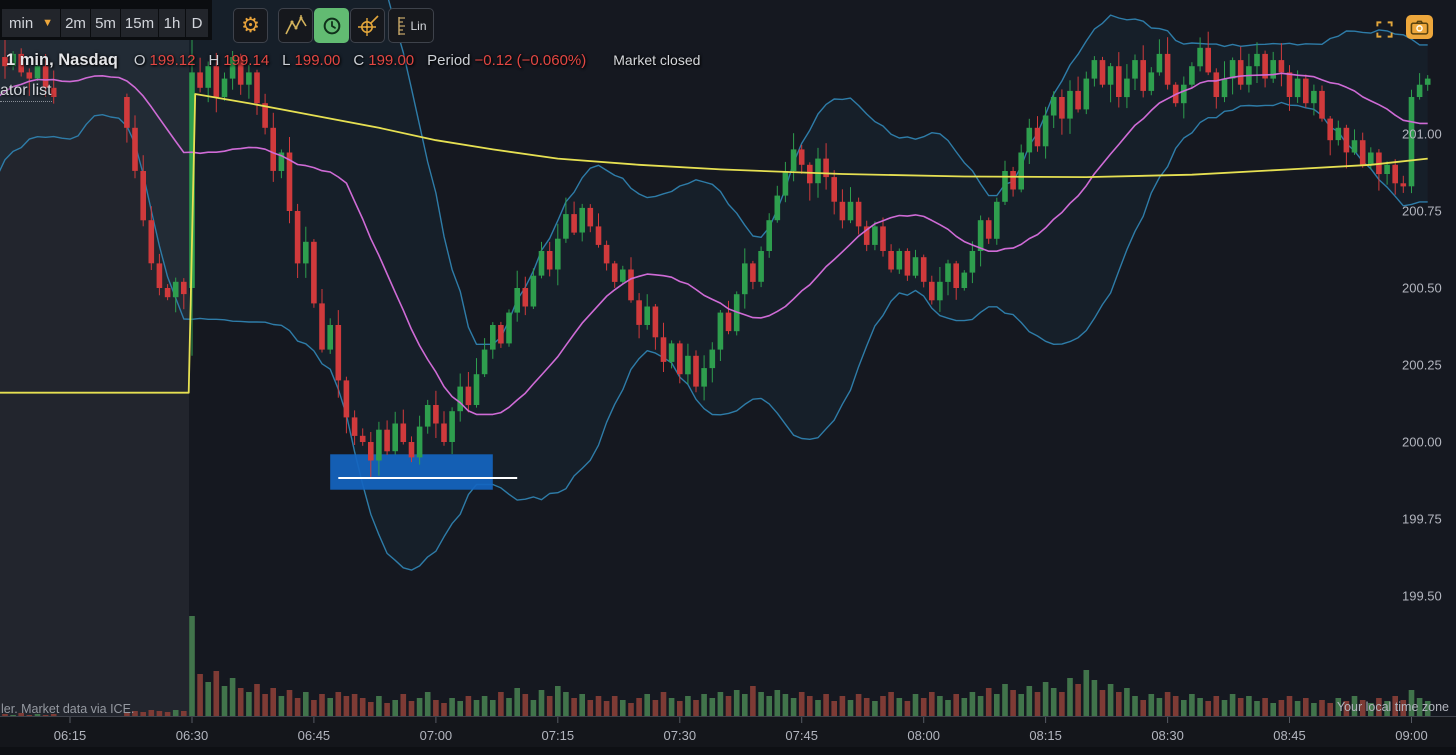  Describe the element at coordinates (62, 60) in the screenshot. I see `symbol-title: 1 min, Nasdaq` at that location.